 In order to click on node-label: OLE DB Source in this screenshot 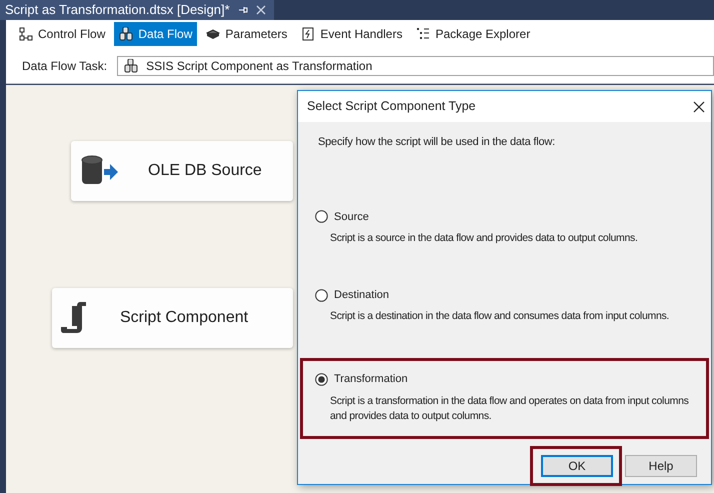, I will do `click(205, 171)`.